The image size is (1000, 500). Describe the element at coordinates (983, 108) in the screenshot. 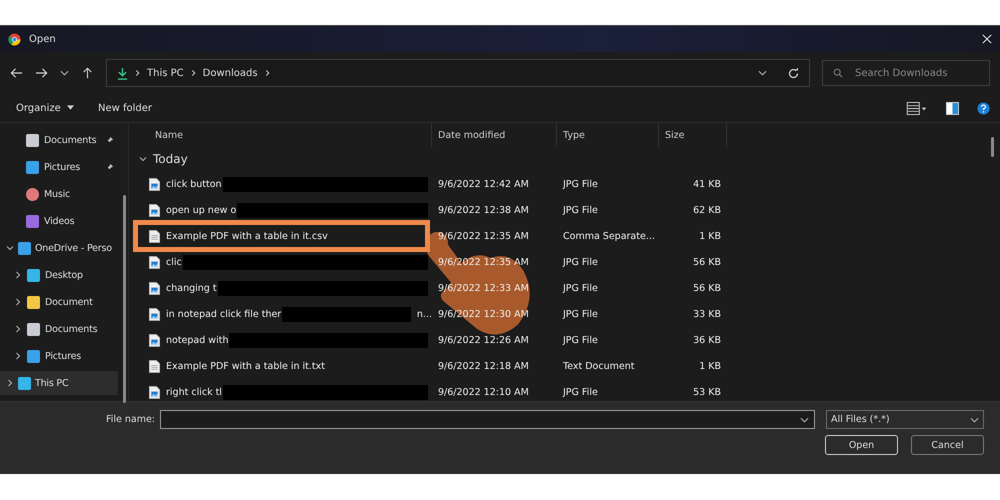

I see `help-icon` at that location.